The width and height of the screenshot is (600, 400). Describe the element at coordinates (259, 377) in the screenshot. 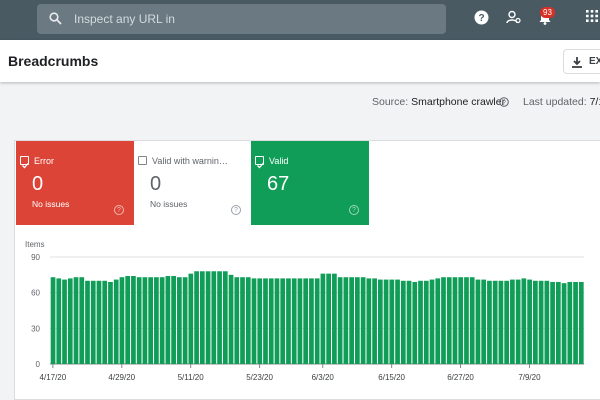

I see `x-tick-label: 5/23/20` at that location.